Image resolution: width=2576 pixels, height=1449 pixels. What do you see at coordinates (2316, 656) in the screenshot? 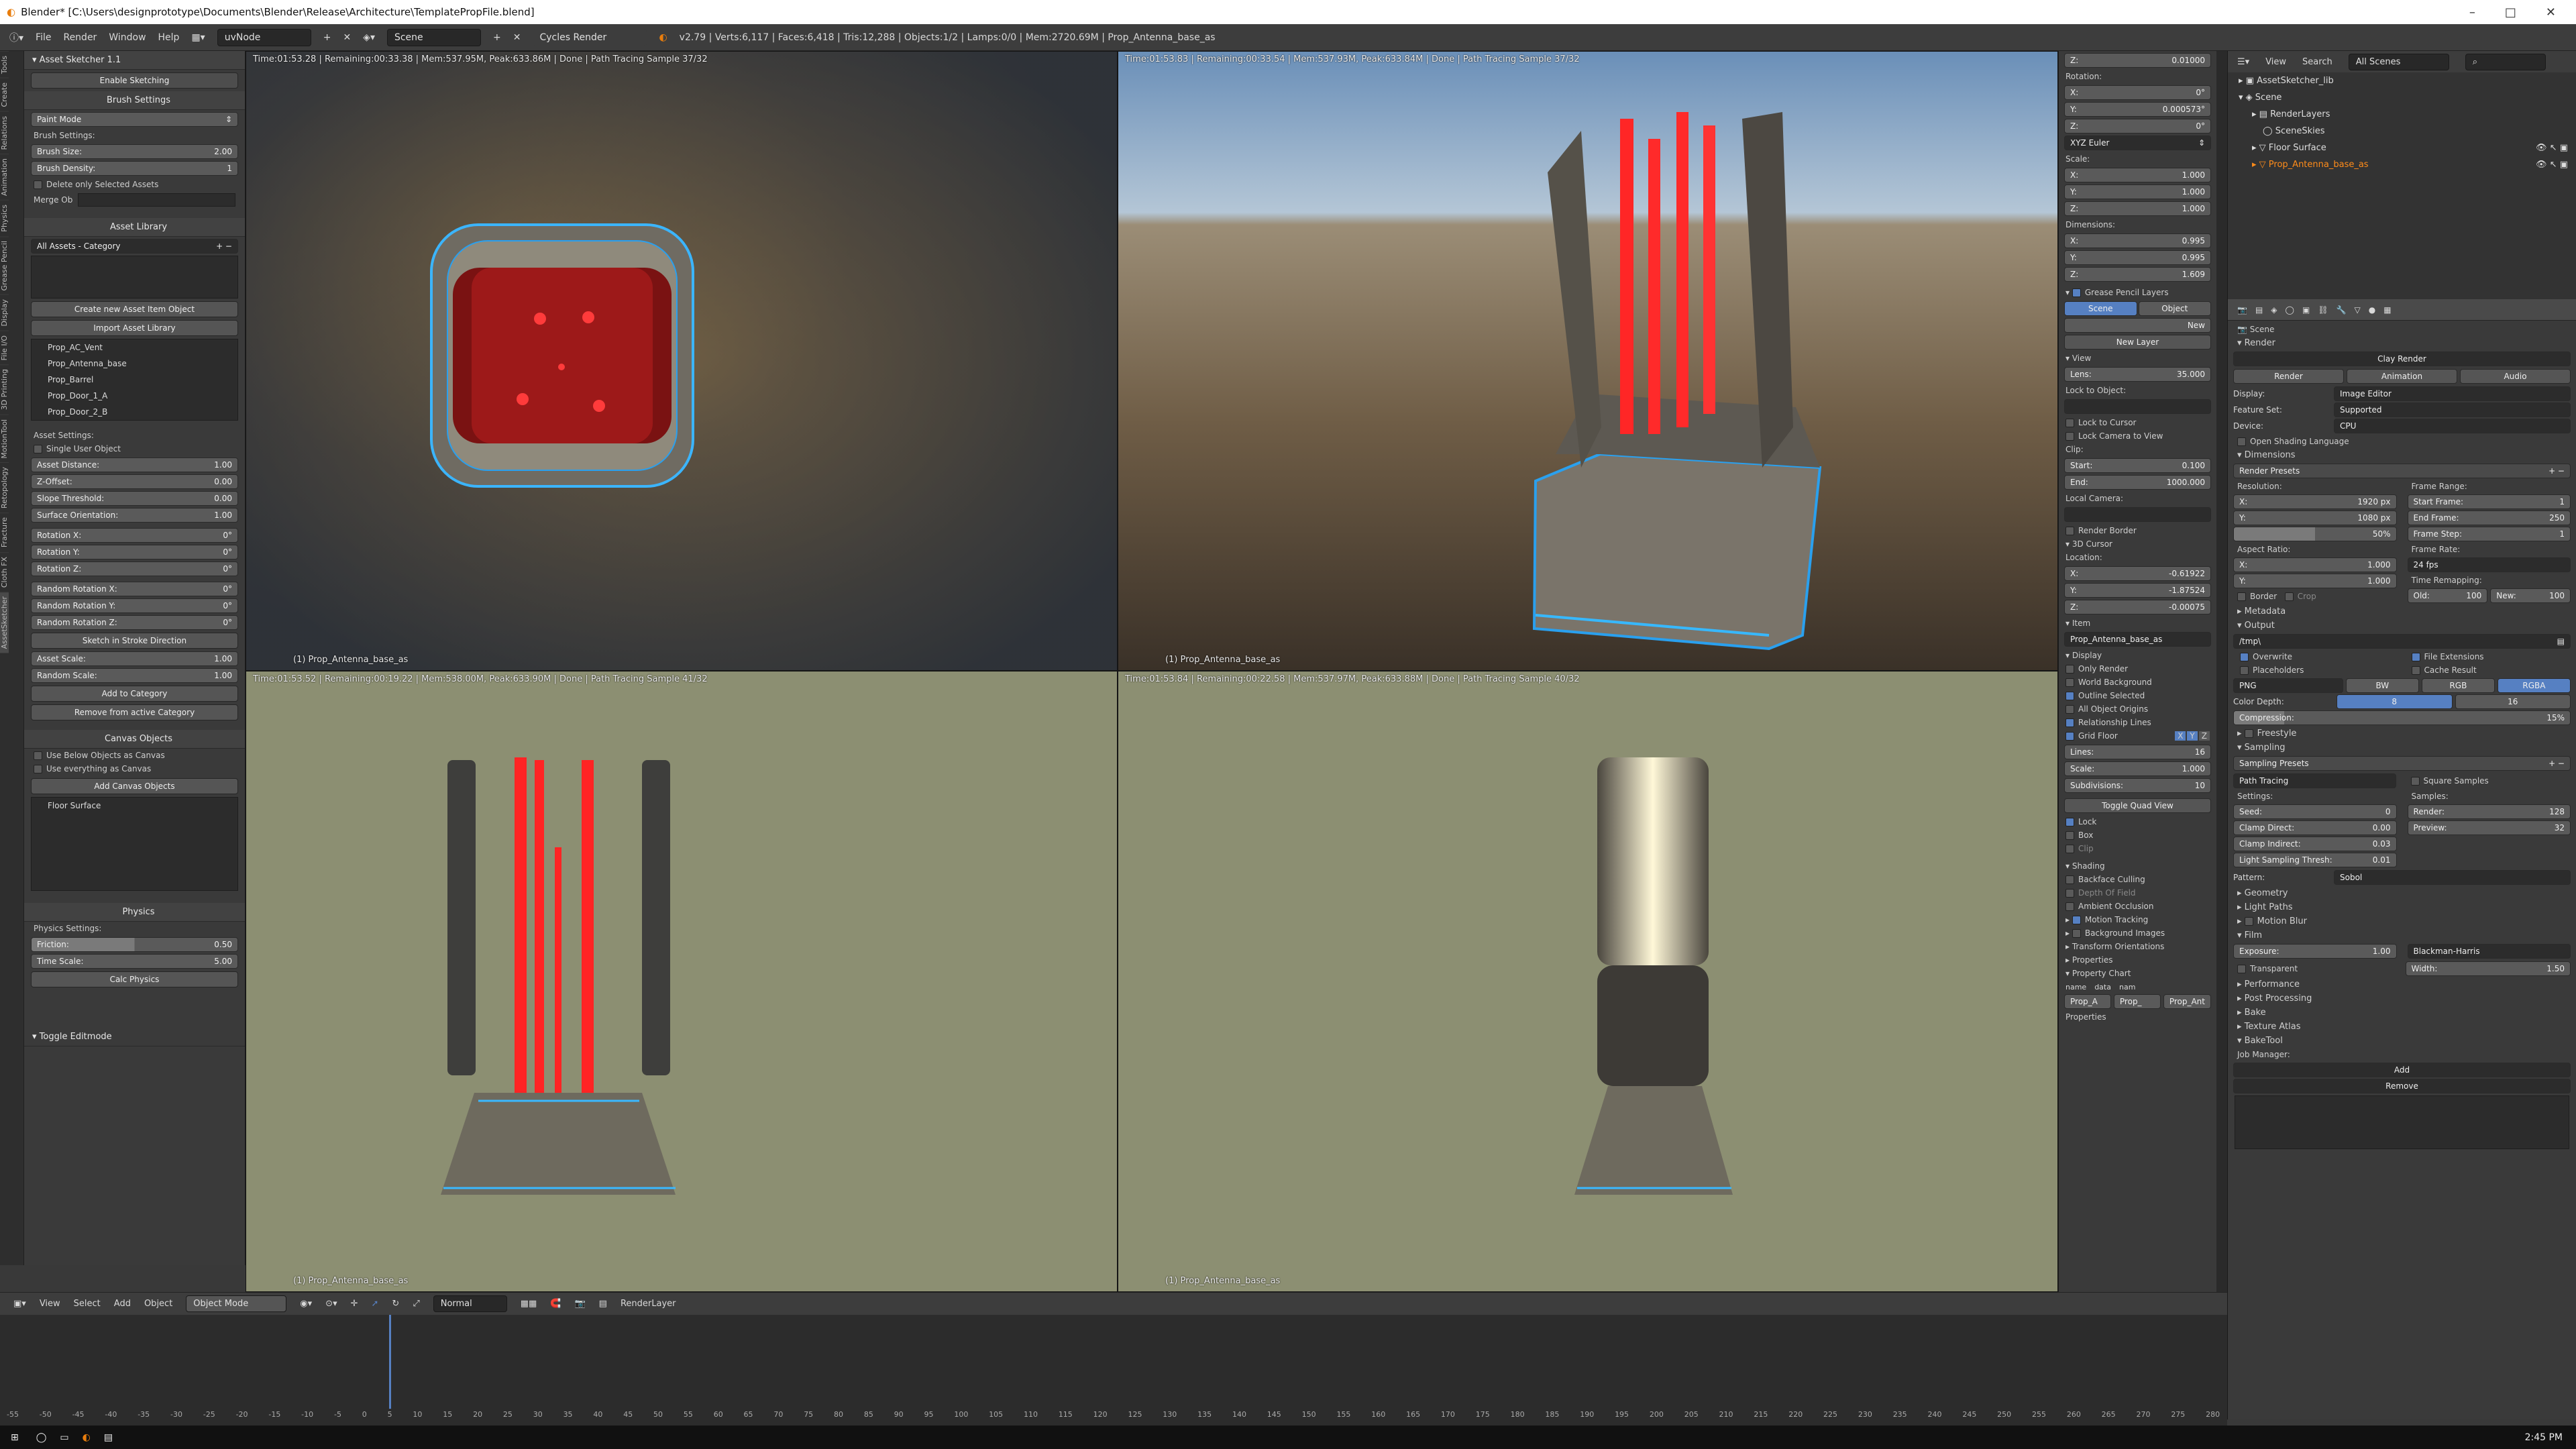
I see `overwrite-checkbox: Overwrite` at bounding box center [2316, 656].